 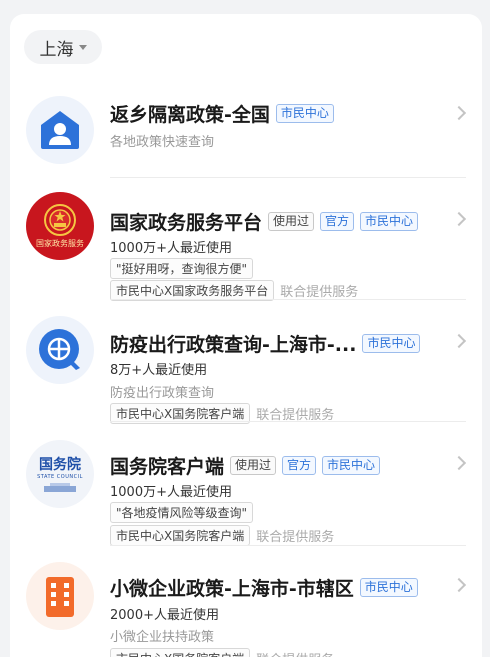 I want to click on item-subtitle: 各地政策快速查询, so click(x=162, y=142).